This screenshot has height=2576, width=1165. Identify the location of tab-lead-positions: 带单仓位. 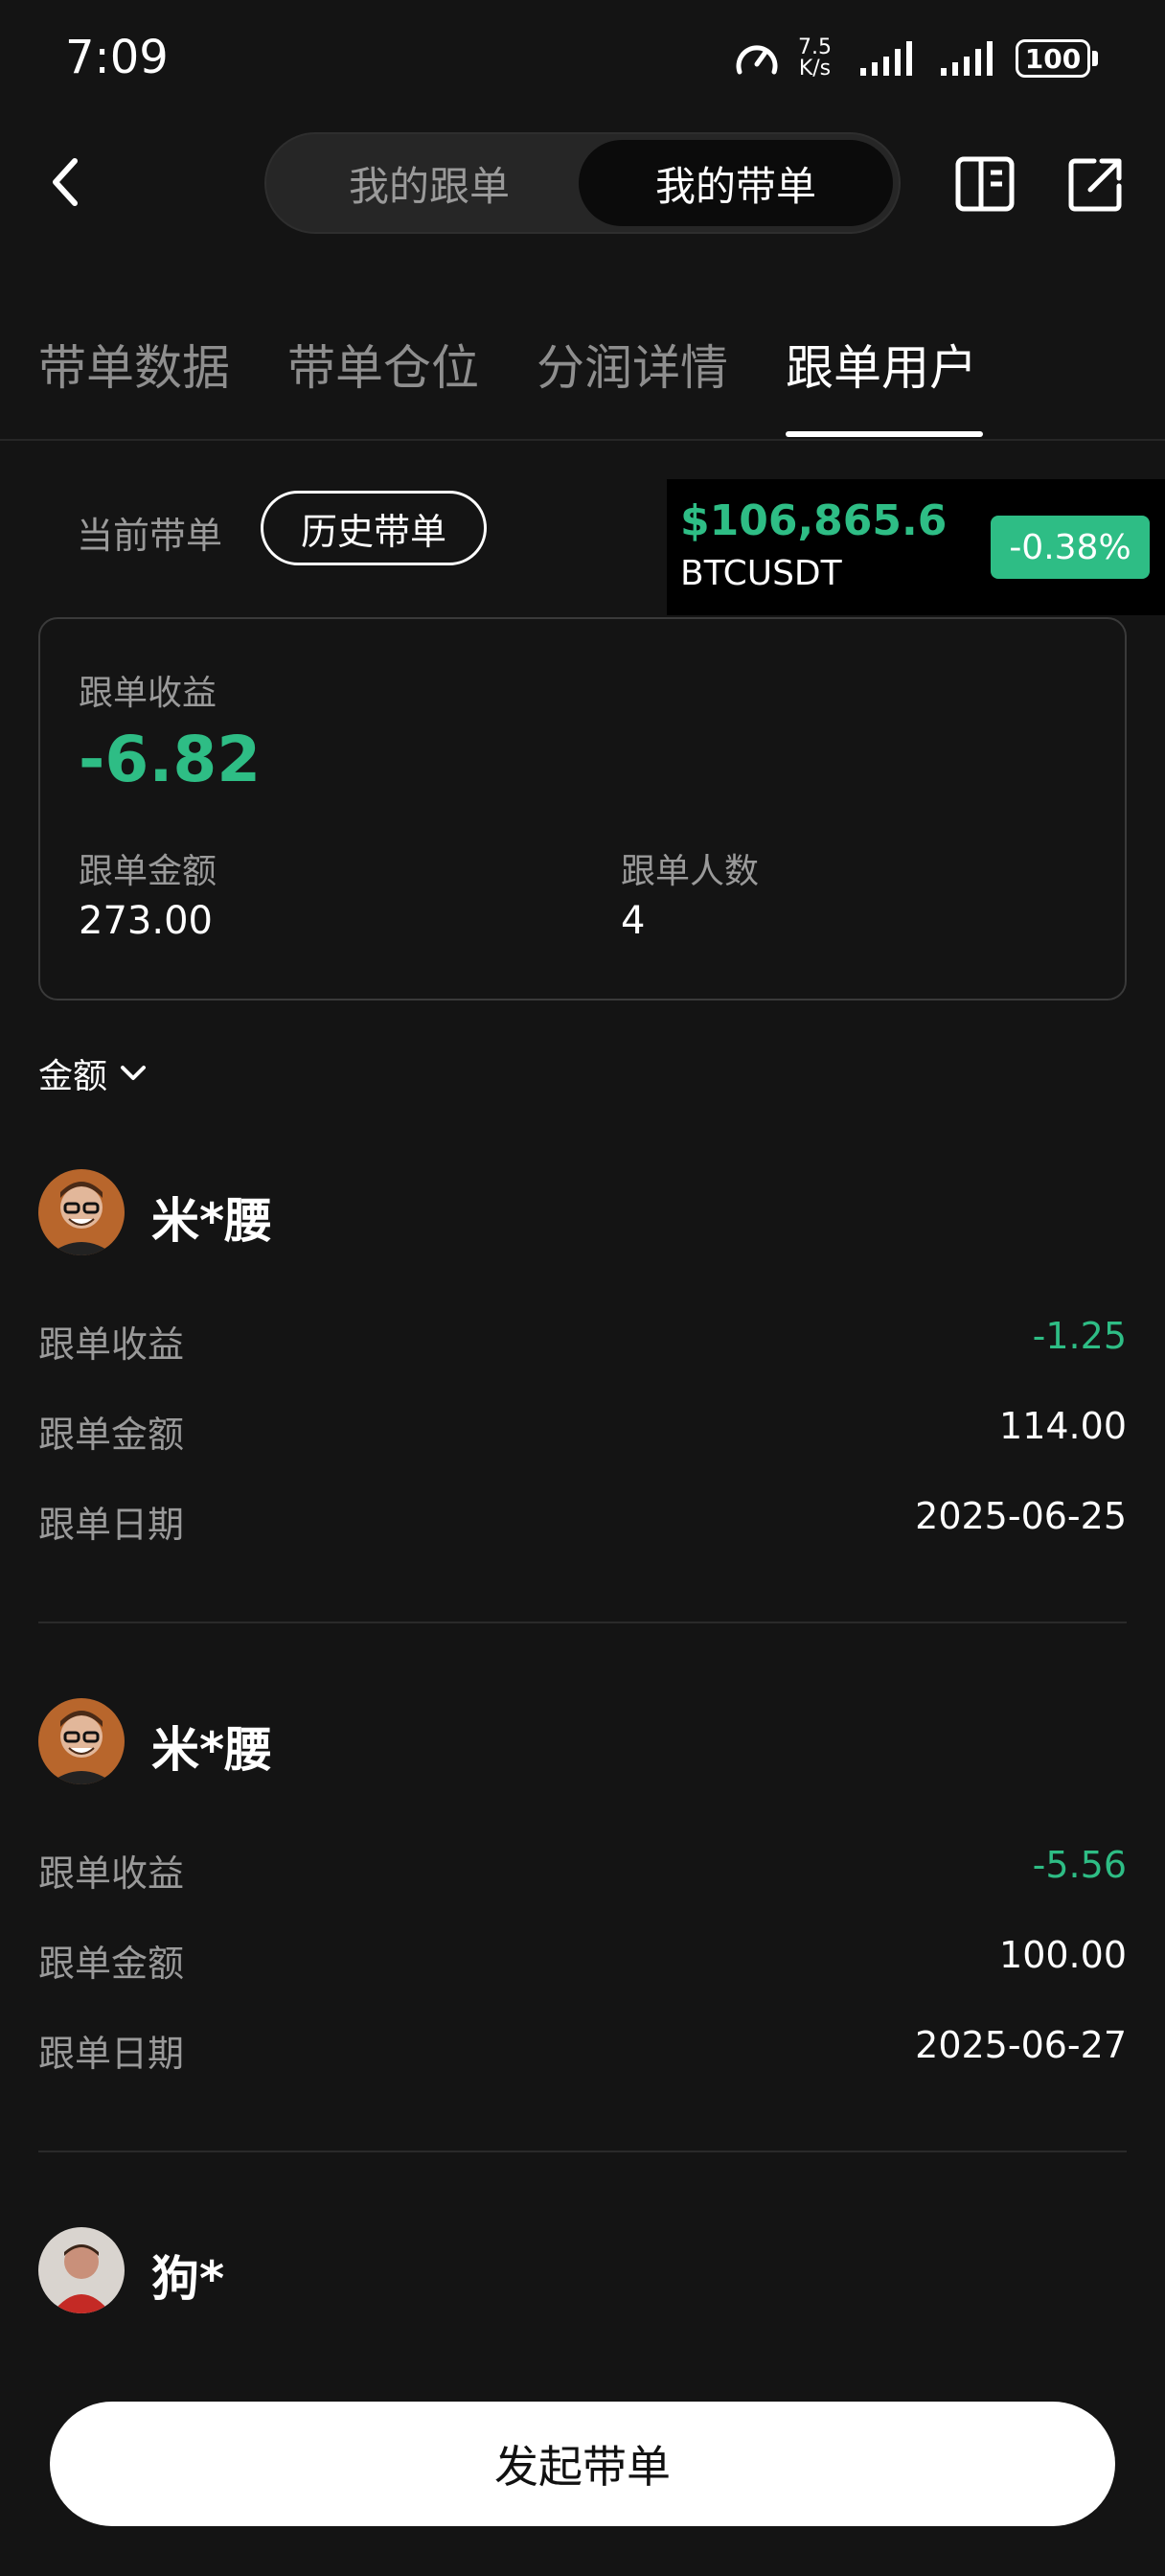
(383, 364).